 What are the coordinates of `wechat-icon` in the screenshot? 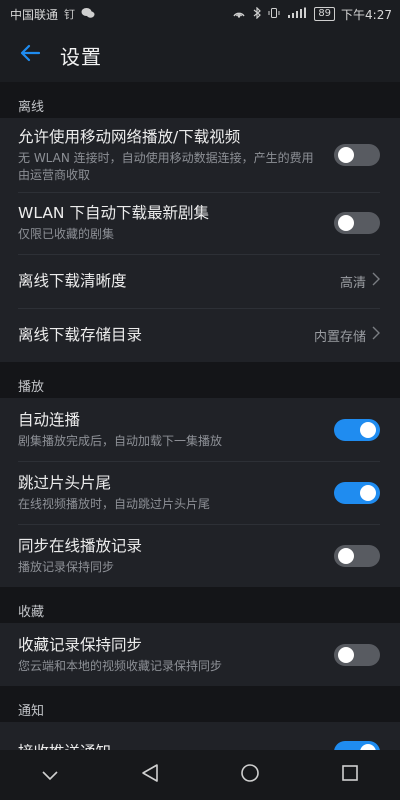 It's located at (88, 14).